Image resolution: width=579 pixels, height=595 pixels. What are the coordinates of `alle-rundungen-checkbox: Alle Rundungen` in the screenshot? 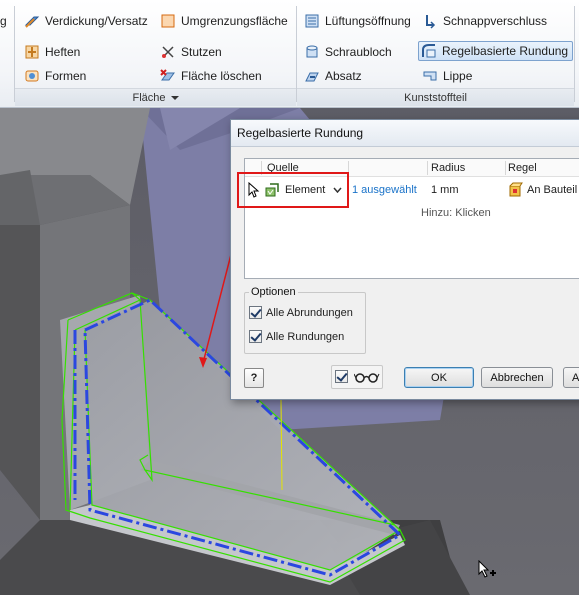 It's located at (296, 336).